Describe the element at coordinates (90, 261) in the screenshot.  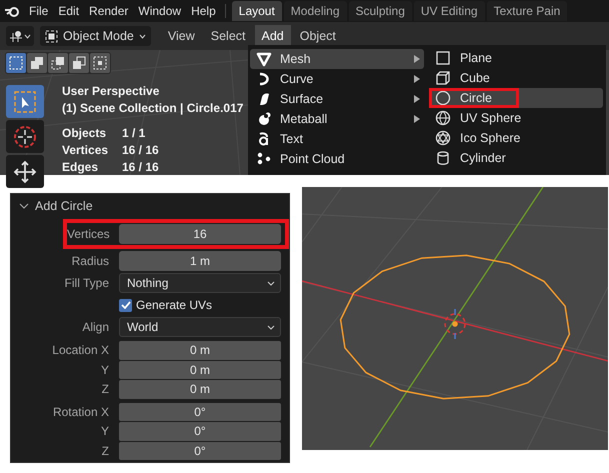
I see `field-label: Radius` at that location.